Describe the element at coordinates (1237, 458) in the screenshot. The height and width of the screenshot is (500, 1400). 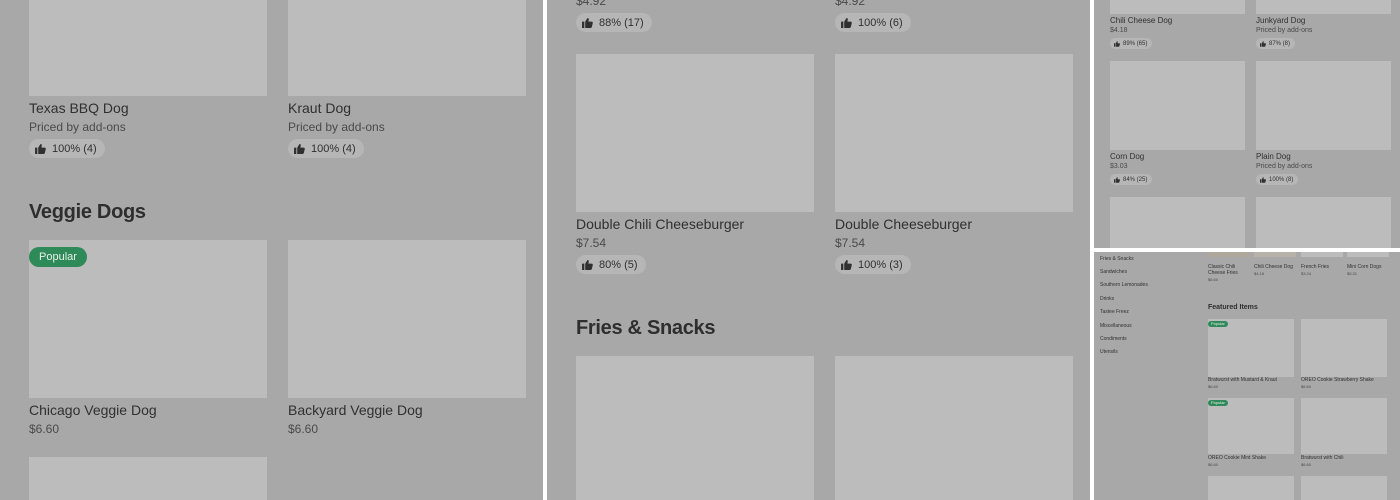
I see `item-name: OREO Cookie Mint Shake` at that location.